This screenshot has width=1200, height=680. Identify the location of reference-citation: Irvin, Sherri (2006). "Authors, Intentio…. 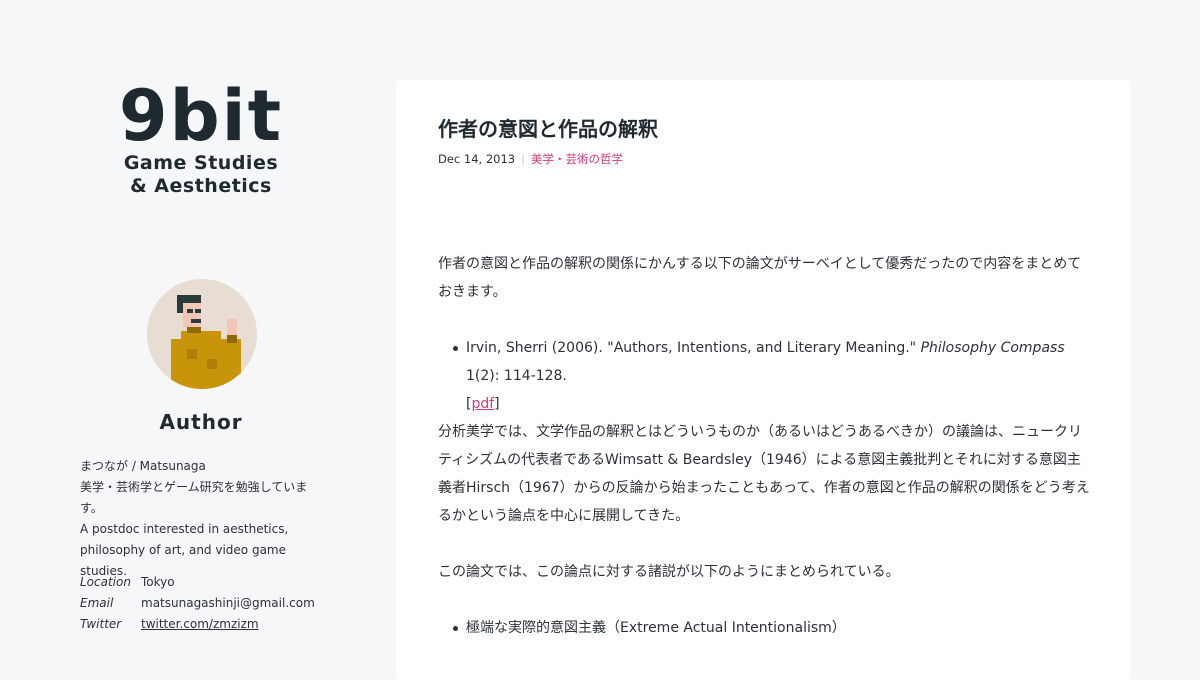
(693, 348).